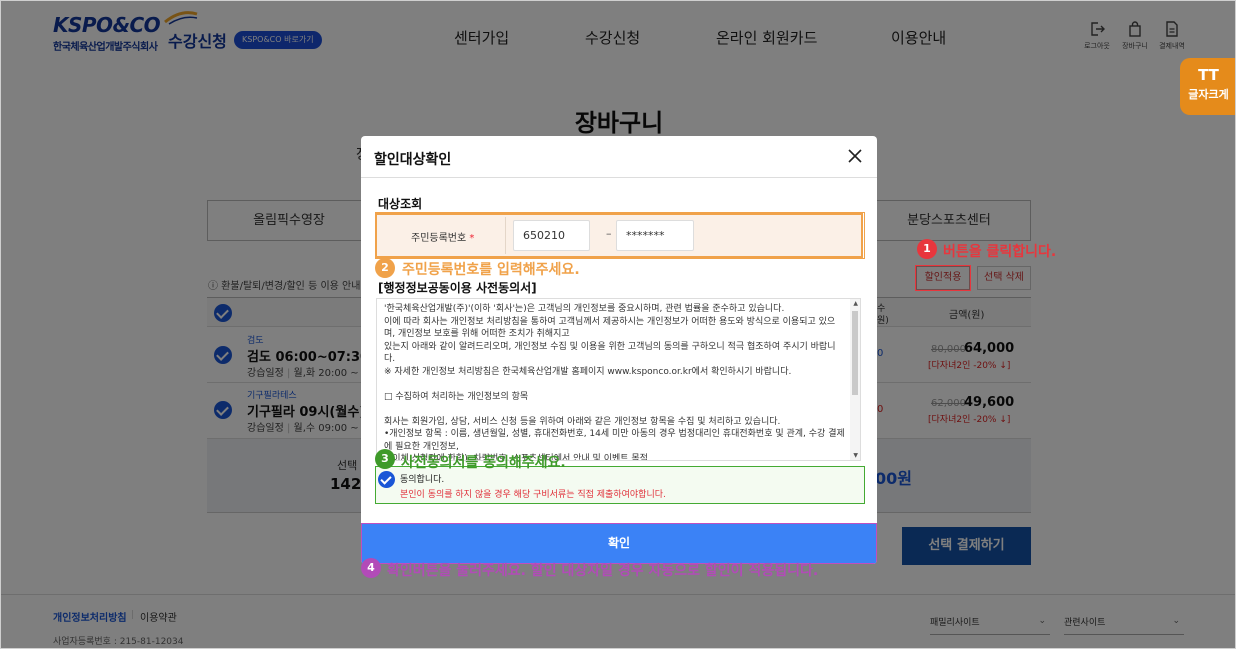 The width and height of the screenshot is (1236, 649). I want to click on annotation-1-badge: 1, so click(927, 249).